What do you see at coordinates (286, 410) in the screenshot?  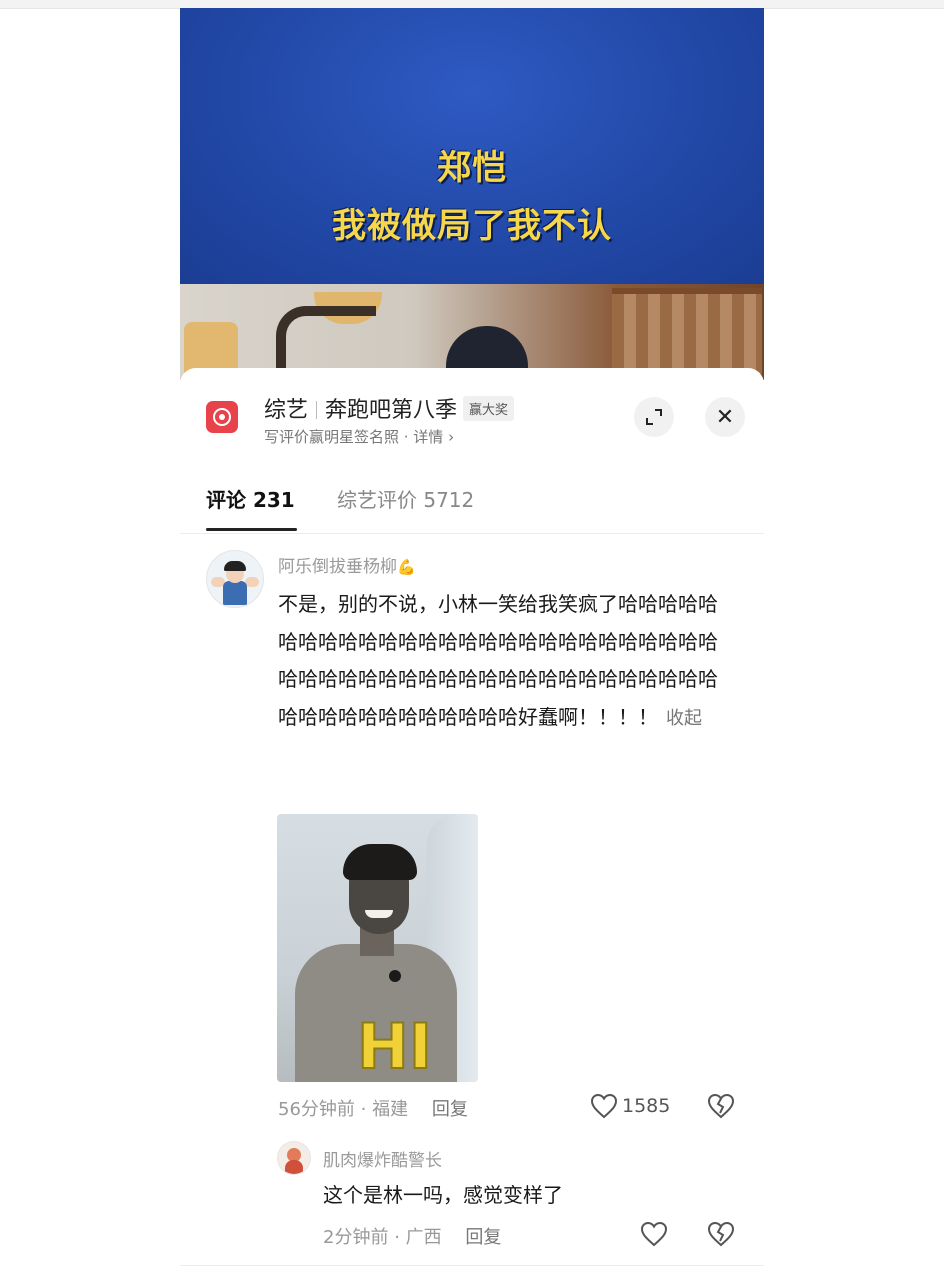 I see `category-label: 综艺` at bounding box center [286, 410].